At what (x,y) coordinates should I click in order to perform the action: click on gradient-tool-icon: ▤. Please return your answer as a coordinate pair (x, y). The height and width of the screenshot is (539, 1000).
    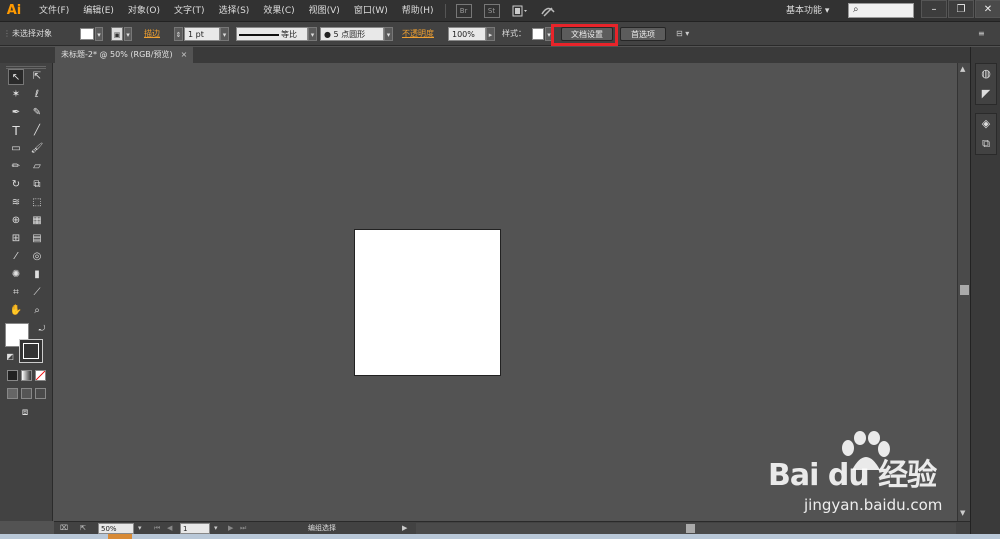
    Looking at the image, I should click on (37, 239).